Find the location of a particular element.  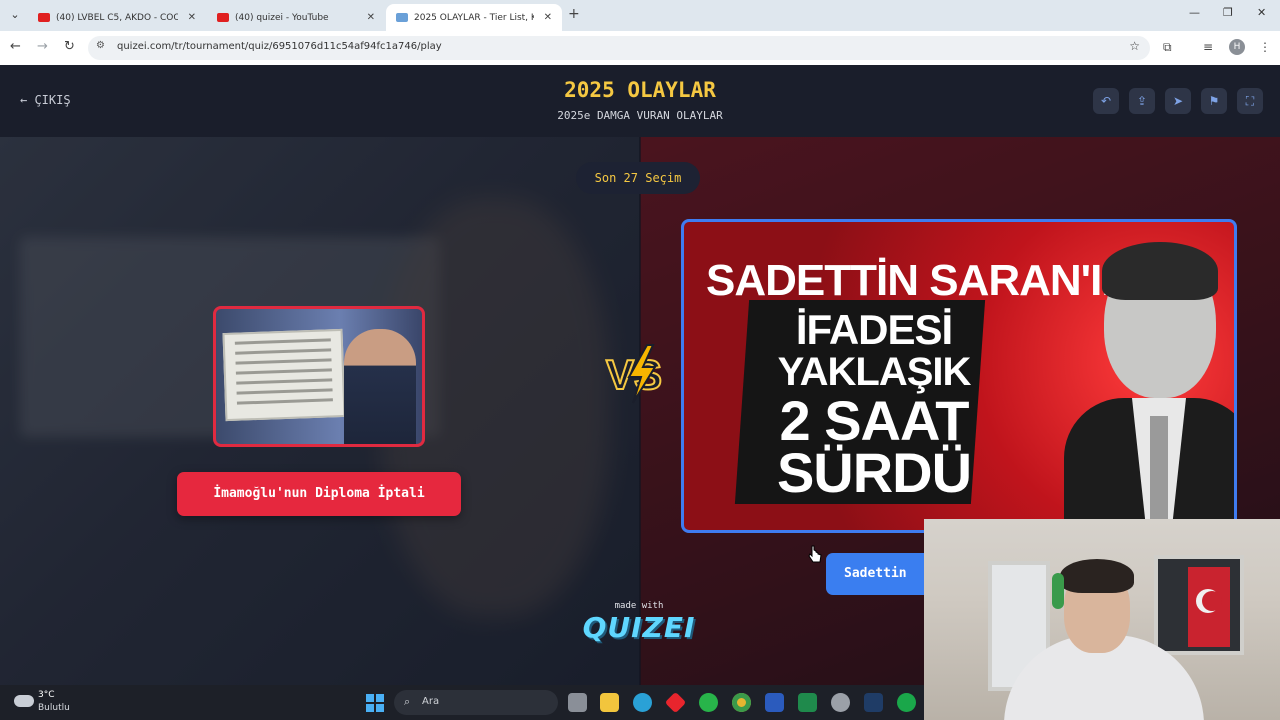

site-info-icon: ⚙ is located at coordinates (100, 45).